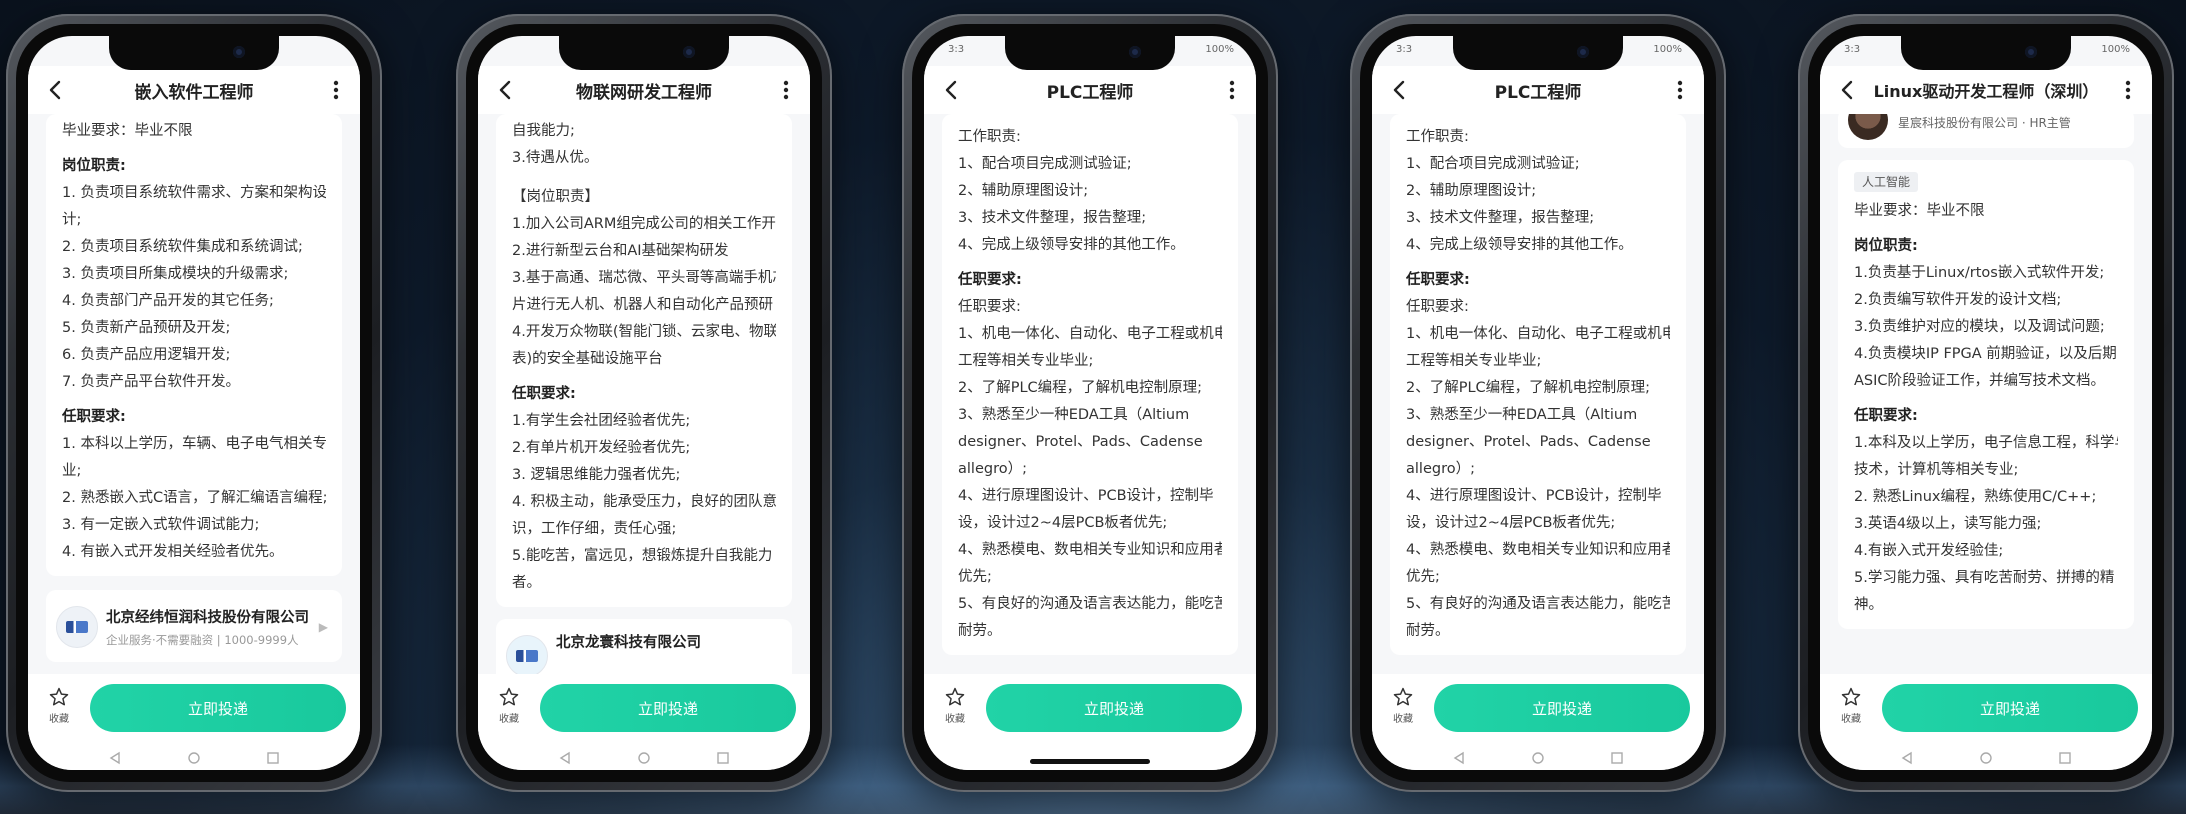 The height and width of the screenshot is (814, 2186). What do you see at coordinates (628, 643) in the screenshot?
I see `company-name: 北京龙寰科技有限公司` at bounding box center [628, 643].